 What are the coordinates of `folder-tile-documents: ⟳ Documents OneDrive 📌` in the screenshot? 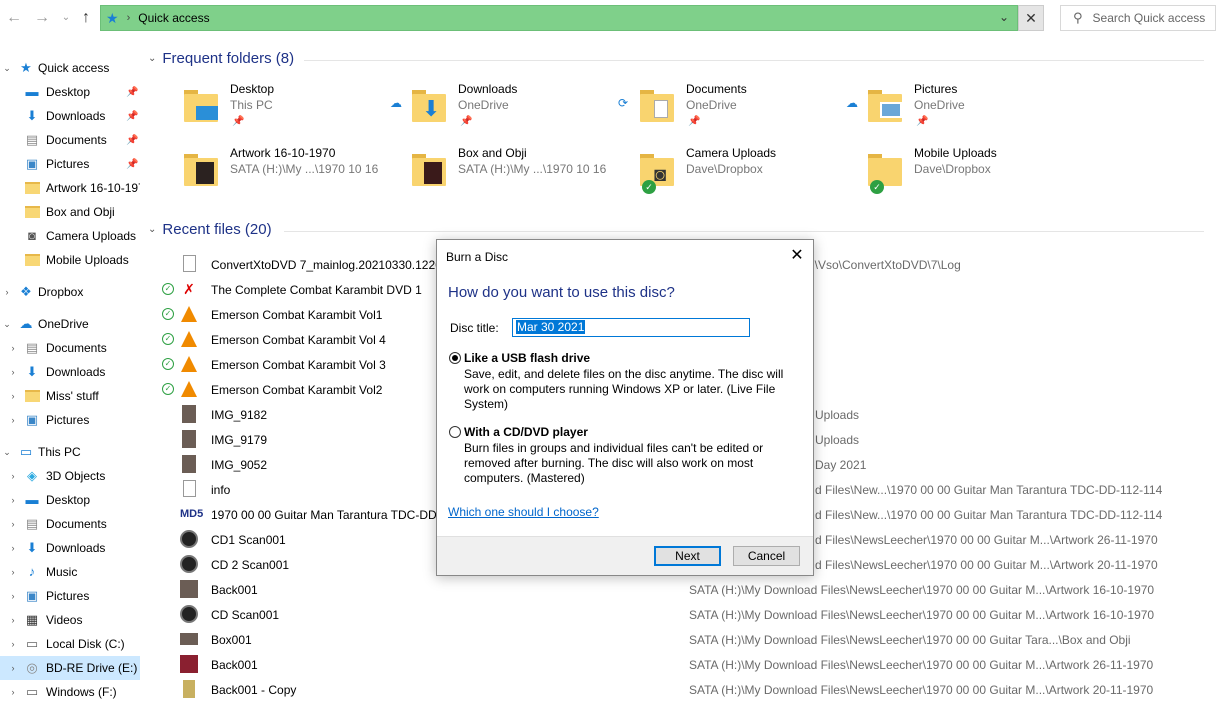 It's located at (743, 106).